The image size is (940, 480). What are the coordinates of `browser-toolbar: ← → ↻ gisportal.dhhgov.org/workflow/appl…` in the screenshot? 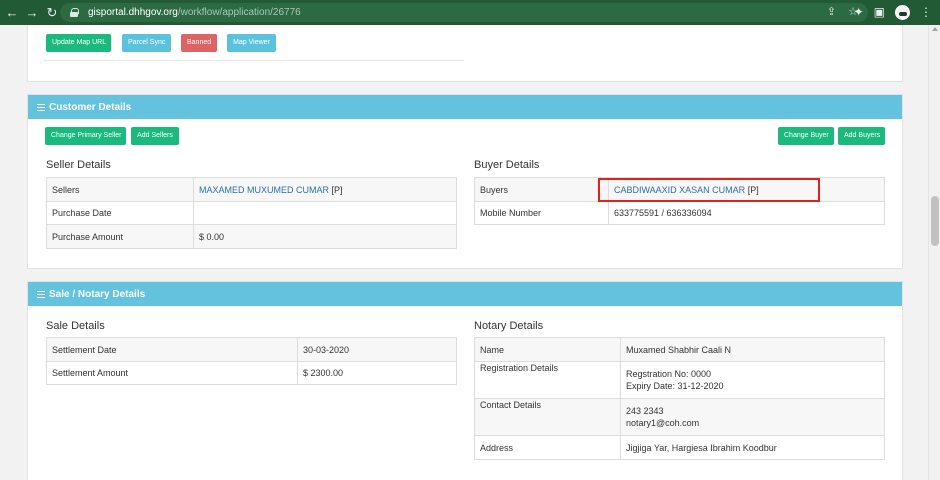 It's located at (470, 12).